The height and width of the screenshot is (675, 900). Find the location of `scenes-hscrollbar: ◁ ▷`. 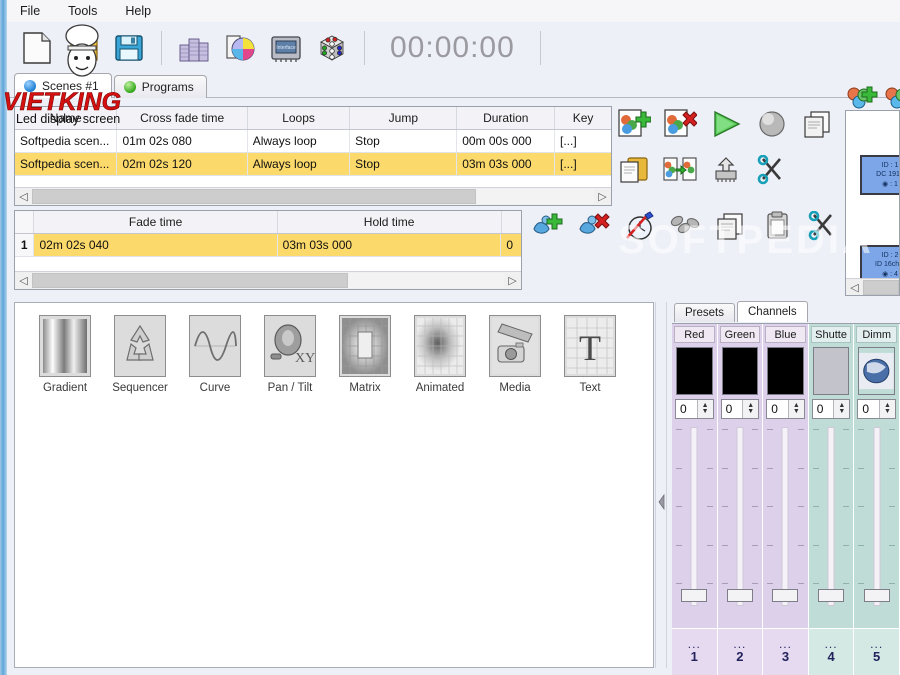

scenes-hscrollbar: ◁ ▷ is located at coordinates (313, 196).